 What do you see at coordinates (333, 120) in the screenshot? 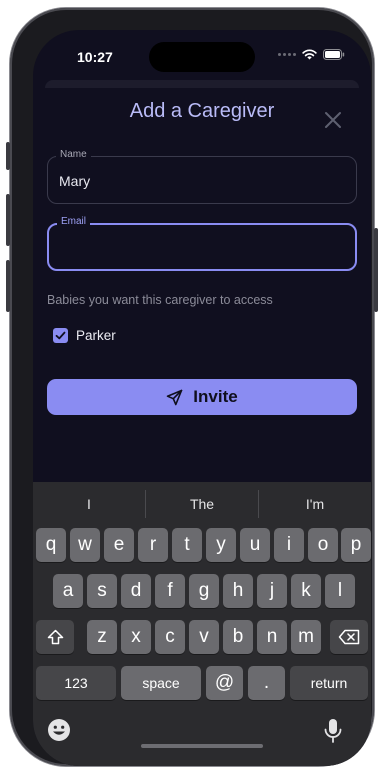
I see `close-icon` at bounding box center [333, 120].